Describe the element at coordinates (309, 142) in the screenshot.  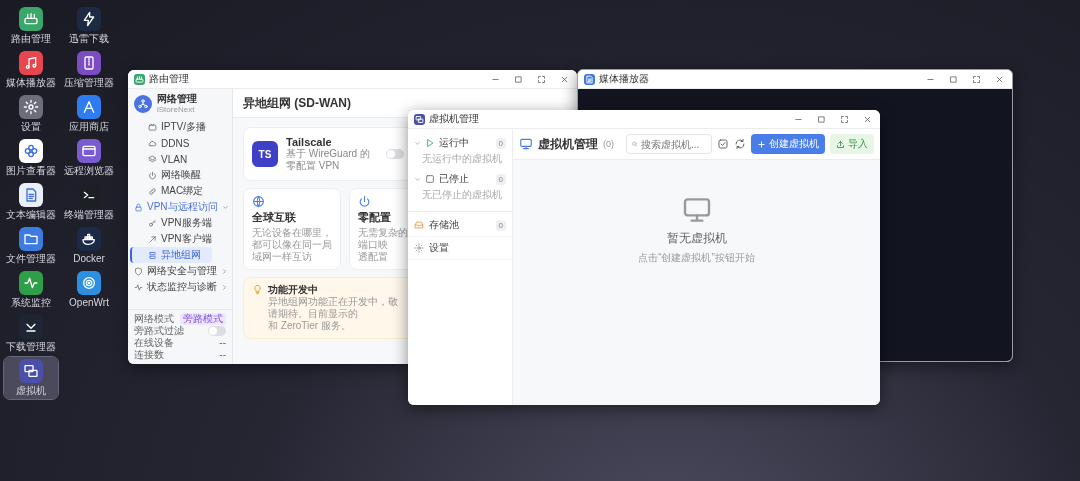
I see `service-name: Tailscale` at that location.